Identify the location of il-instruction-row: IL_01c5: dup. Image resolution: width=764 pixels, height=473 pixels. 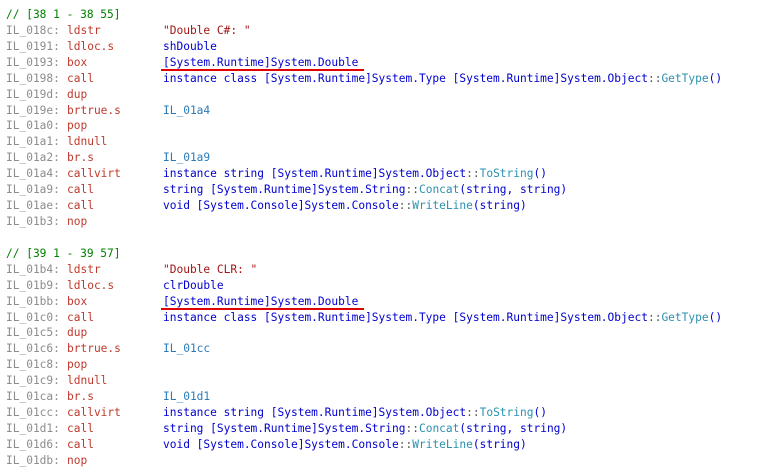
(384, 333).